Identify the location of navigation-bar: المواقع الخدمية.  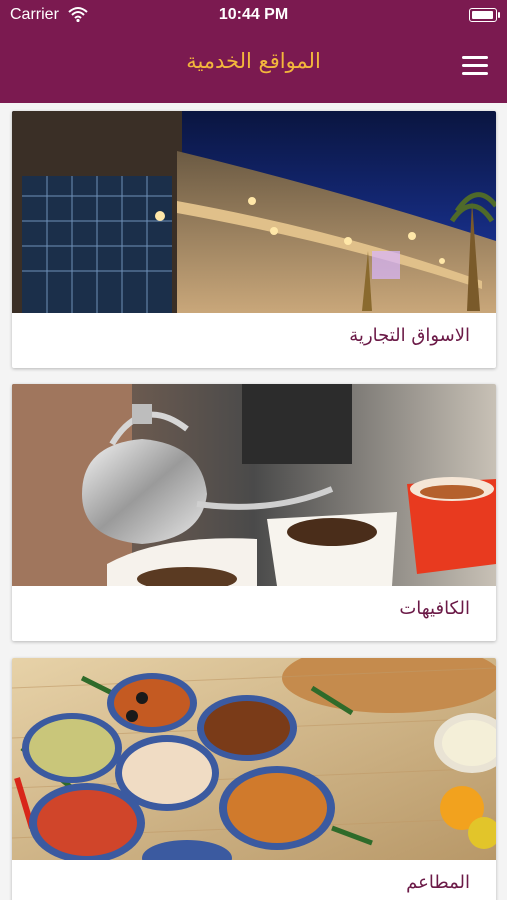
(253, 67).